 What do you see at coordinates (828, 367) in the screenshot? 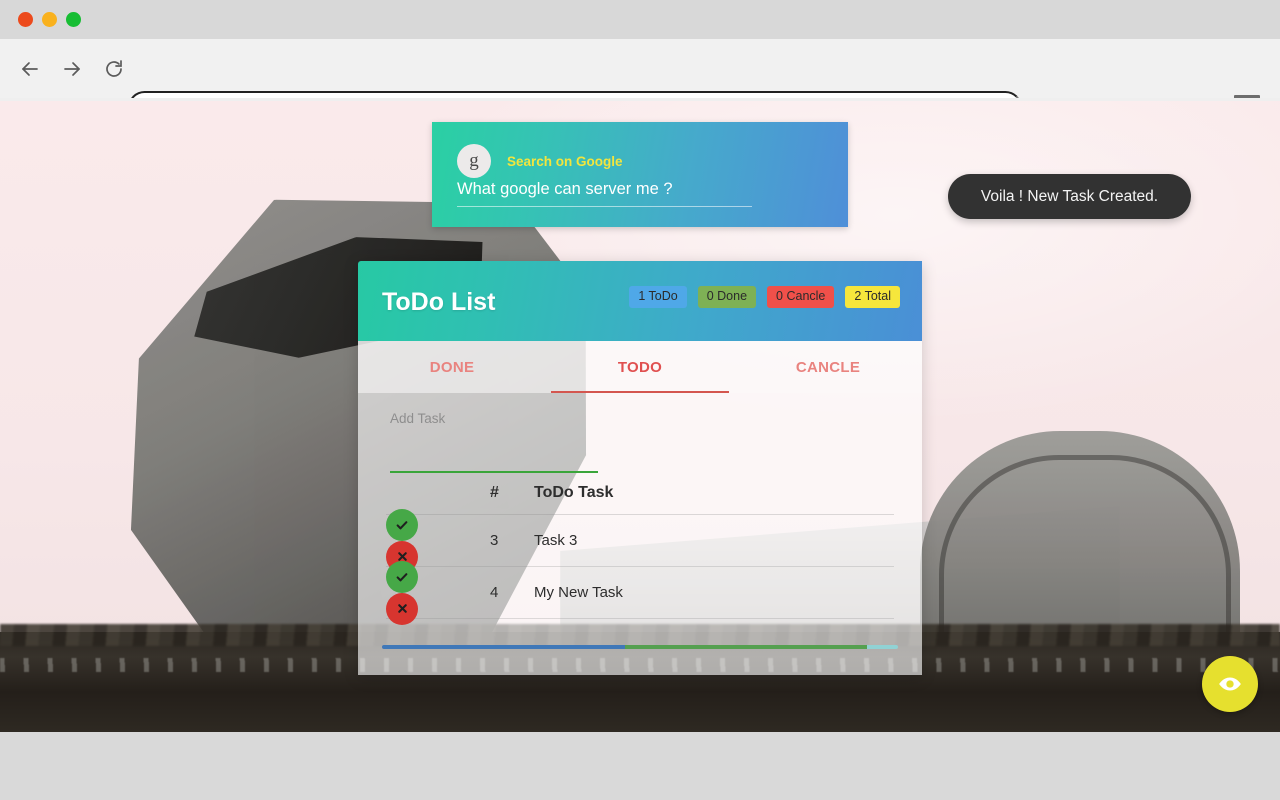
I see `tab-cancle: CANCLE` at bounding box center [828, 367].